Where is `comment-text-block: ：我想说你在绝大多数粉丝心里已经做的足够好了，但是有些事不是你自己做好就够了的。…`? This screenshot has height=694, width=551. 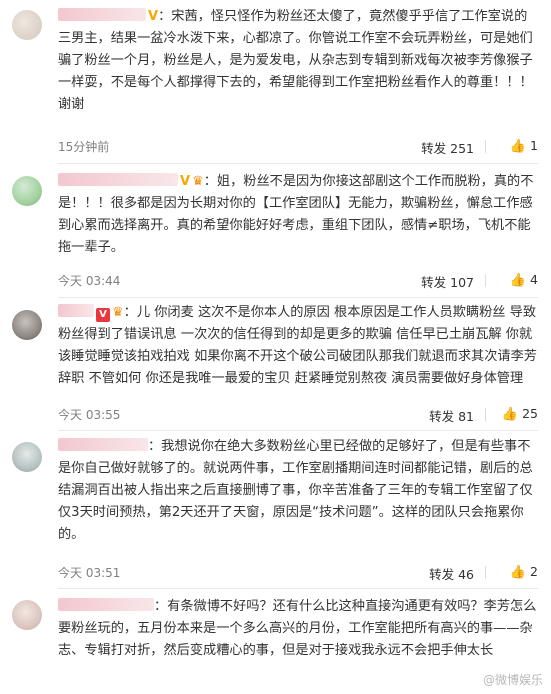 comment-text-block: ：我想说你在绝大多数粉丝心里已经做的足够好了，但是有些事不是你自己做好就够了的。… is located at coordinates (298, 491).